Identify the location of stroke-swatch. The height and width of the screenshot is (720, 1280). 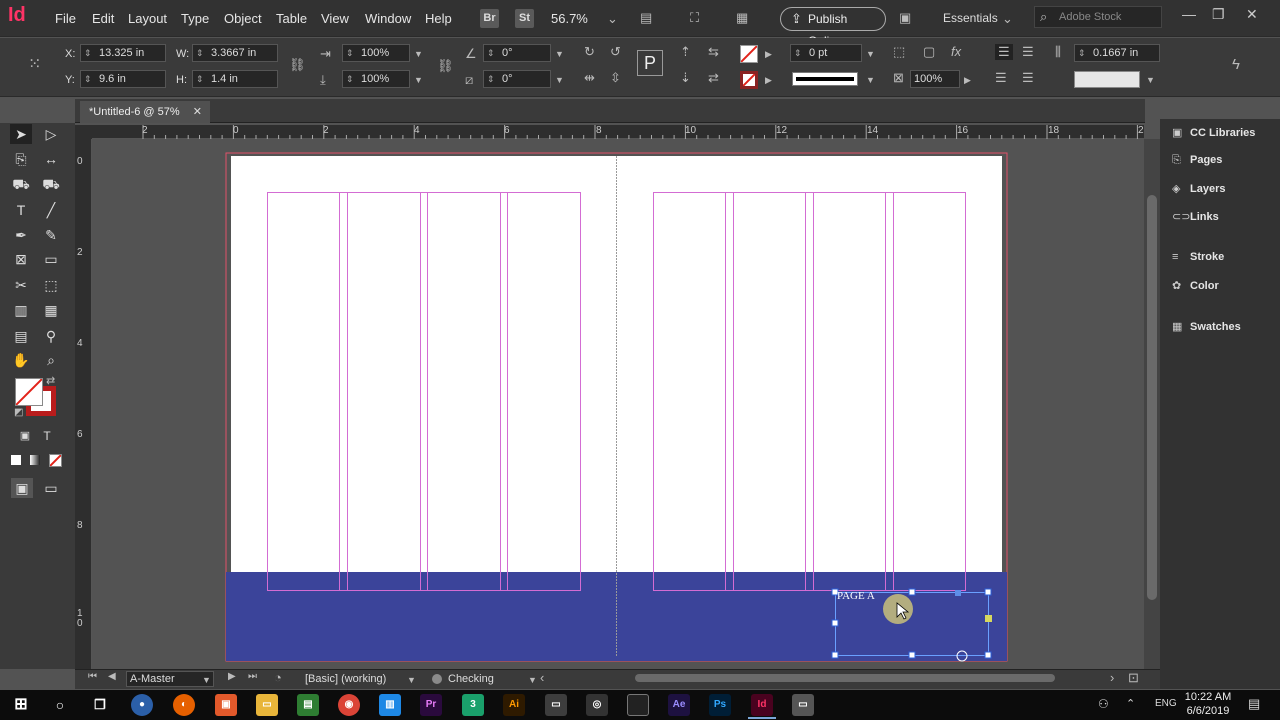
(749, 80).